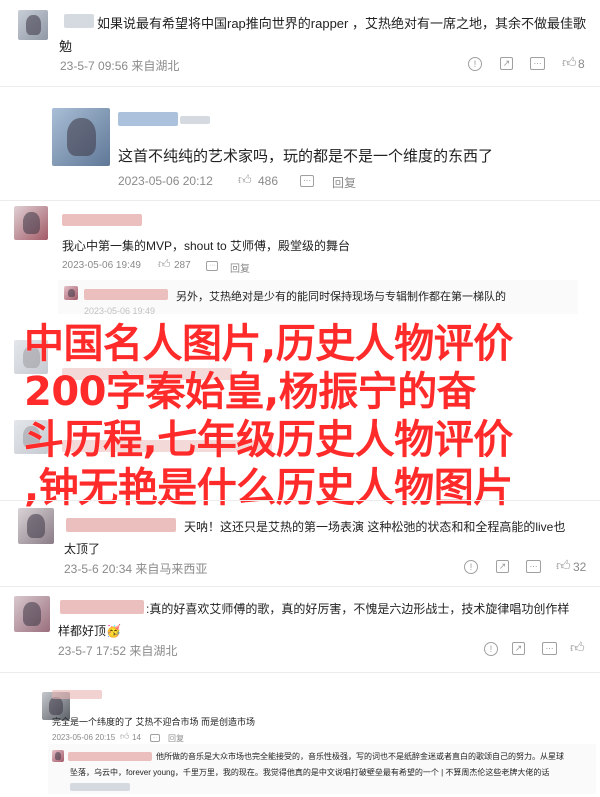 This screenshot has width=600, height=797. Describe the element at coordinates (206, 246) in the screenshot. I see `comment-text: 我心中第一集的MVP，shout to 艾师傅，殿堂级的舞台` at that location.